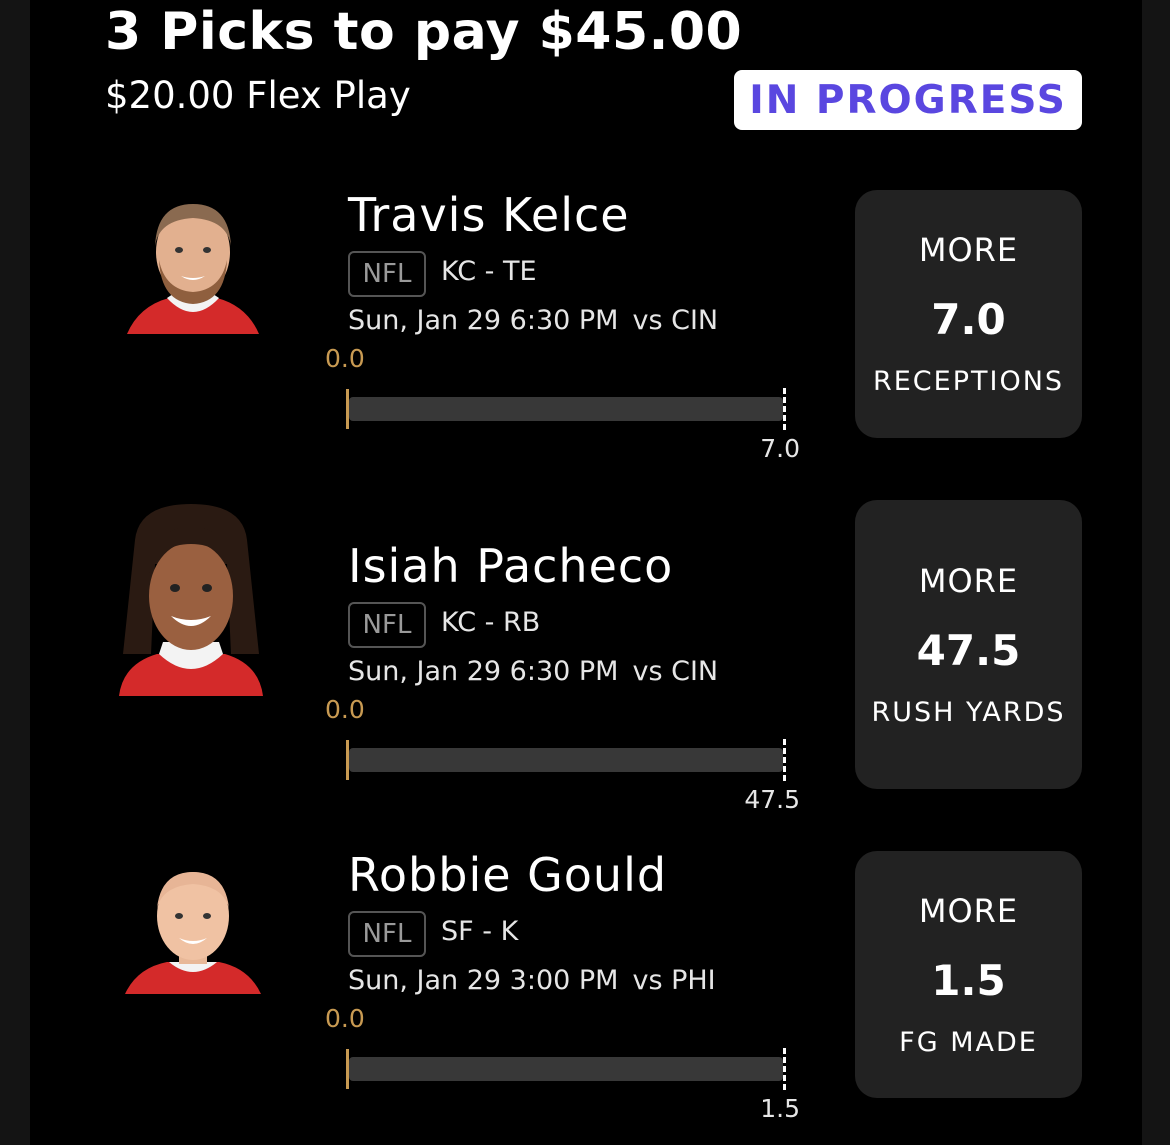  I want to click on player-name: Robbie Gould, so click(508, 875).